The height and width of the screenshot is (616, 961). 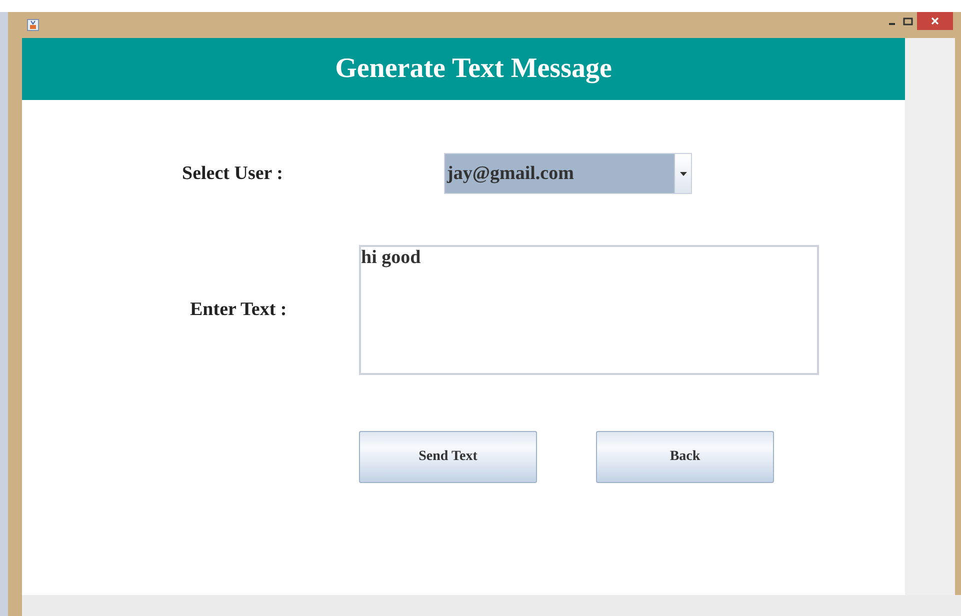 I want to click on maximize-icon, so click(x=908, y=22).